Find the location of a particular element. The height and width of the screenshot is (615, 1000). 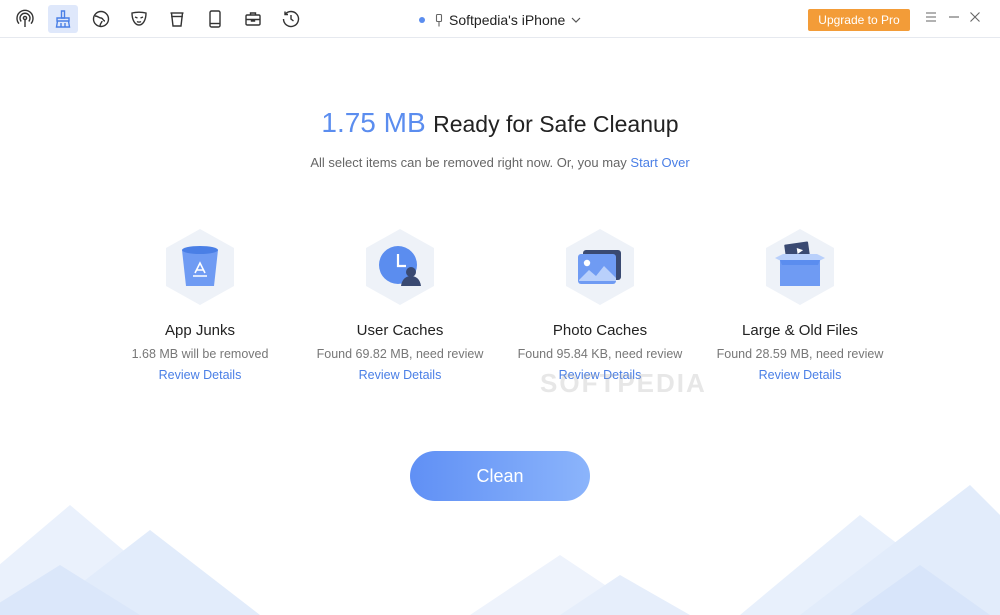

broom-cleanup-icon is located at coordinates (63, 19).